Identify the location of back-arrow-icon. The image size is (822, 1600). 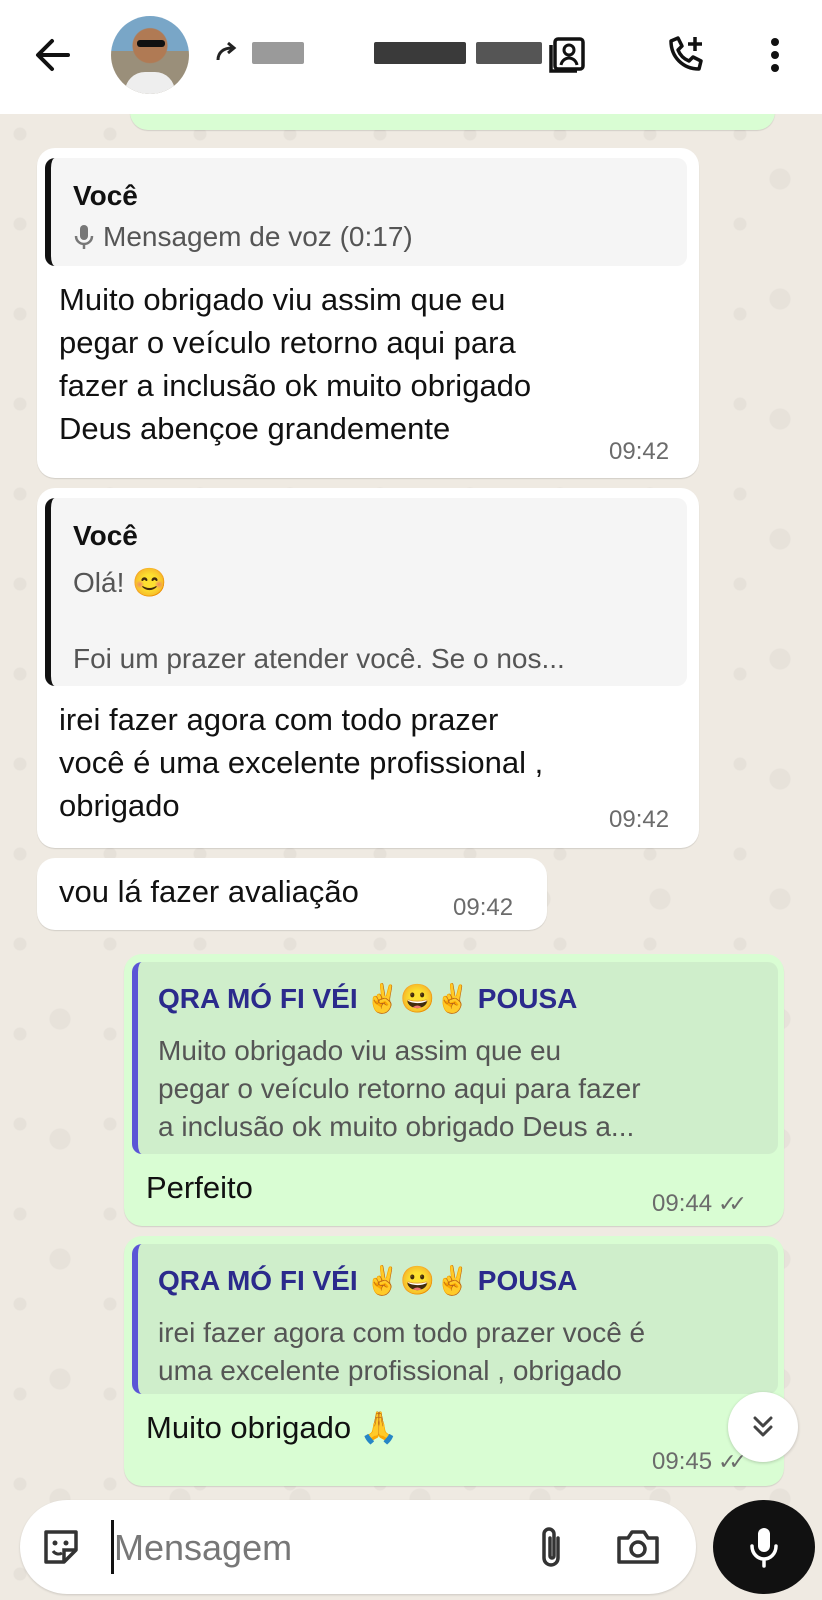
(53, 55).